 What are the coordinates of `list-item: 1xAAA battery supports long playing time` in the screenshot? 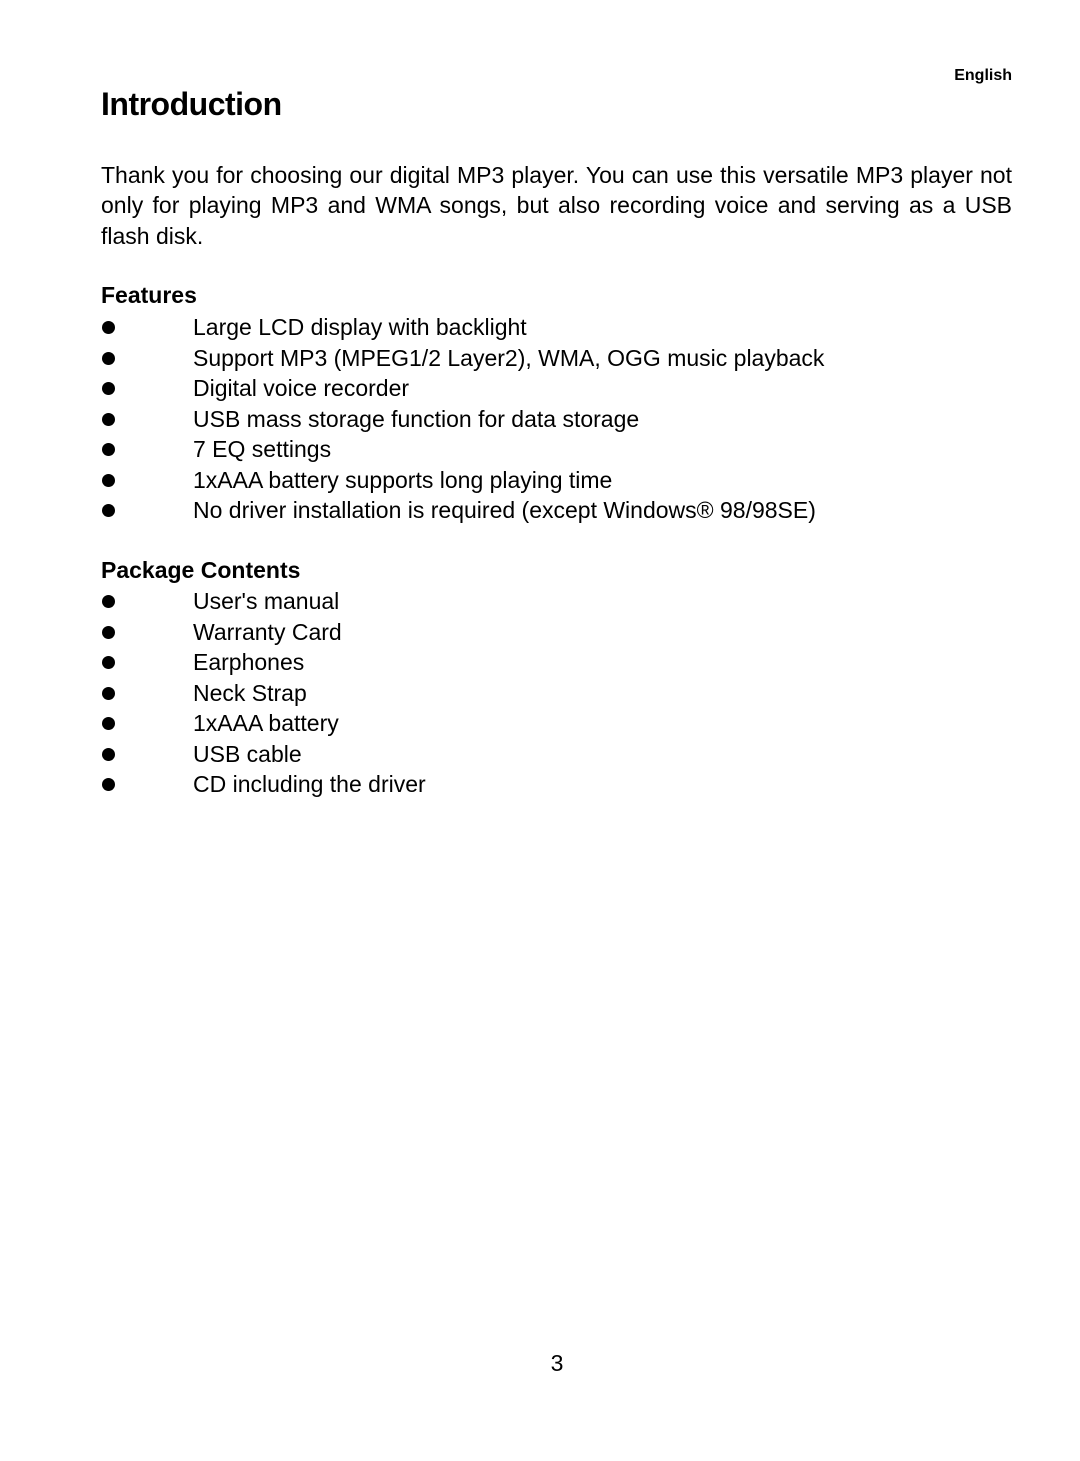 It's located at (462, 480).